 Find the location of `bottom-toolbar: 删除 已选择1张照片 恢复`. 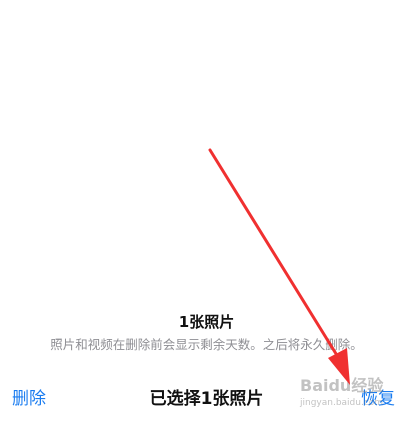

bottom-toolbar: 删除 已选择1张照片 恢复 is located at coordinates (206, 400).